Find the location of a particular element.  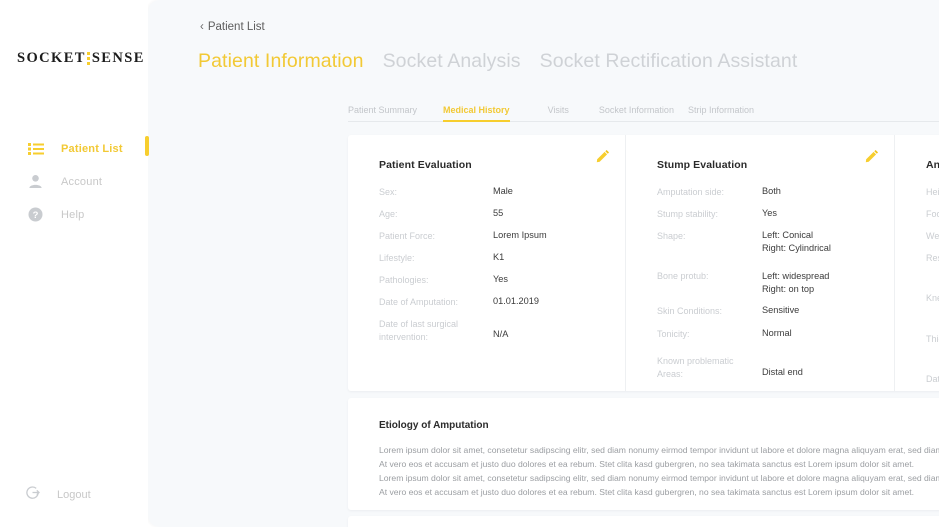

field-row: Shape: Left: Conical Right: Cylindrical is located at coordinates (764, 242).